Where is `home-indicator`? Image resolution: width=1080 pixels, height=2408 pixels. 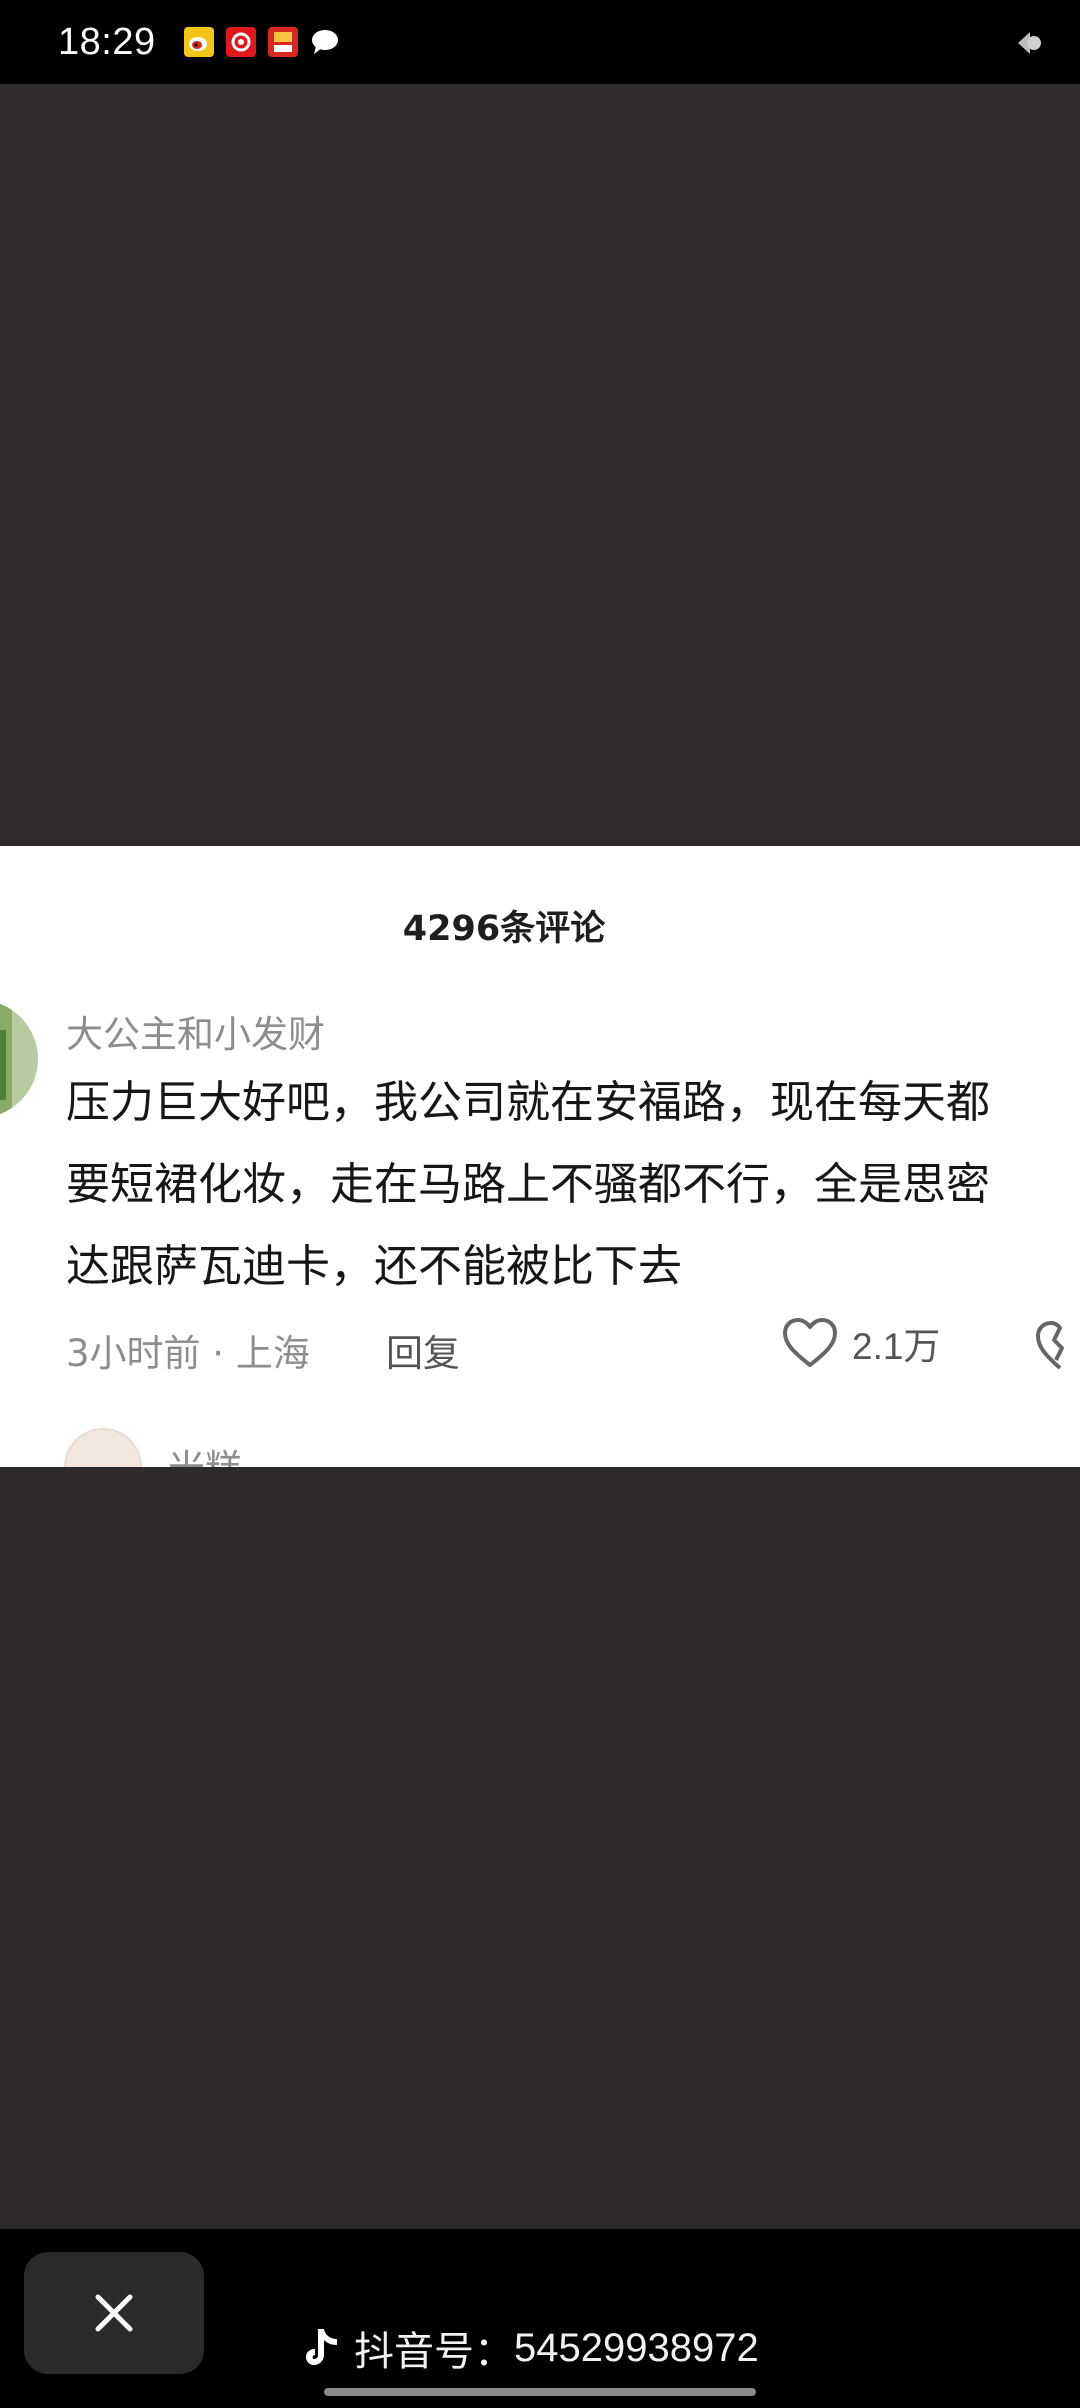
home-indicator is located at coordinates (540, 2392).